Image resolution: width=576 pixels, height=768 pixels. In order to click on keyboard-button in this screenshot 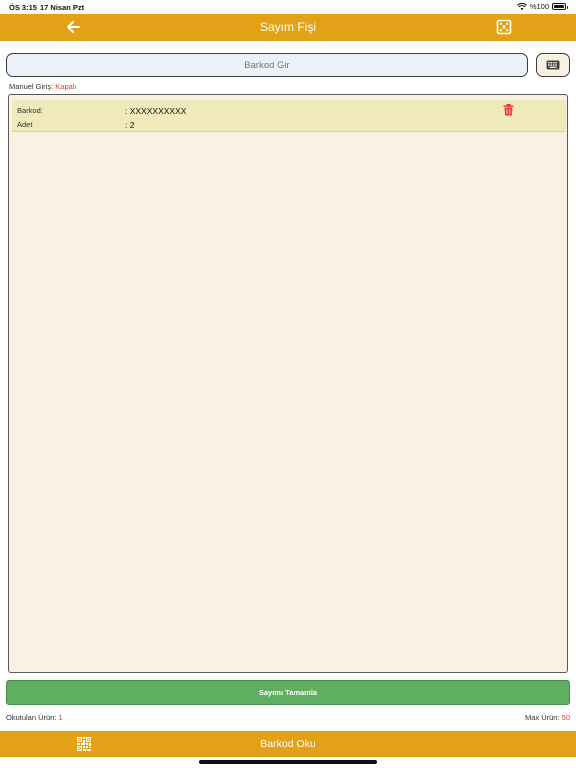, I will do `click(553, 65)`.